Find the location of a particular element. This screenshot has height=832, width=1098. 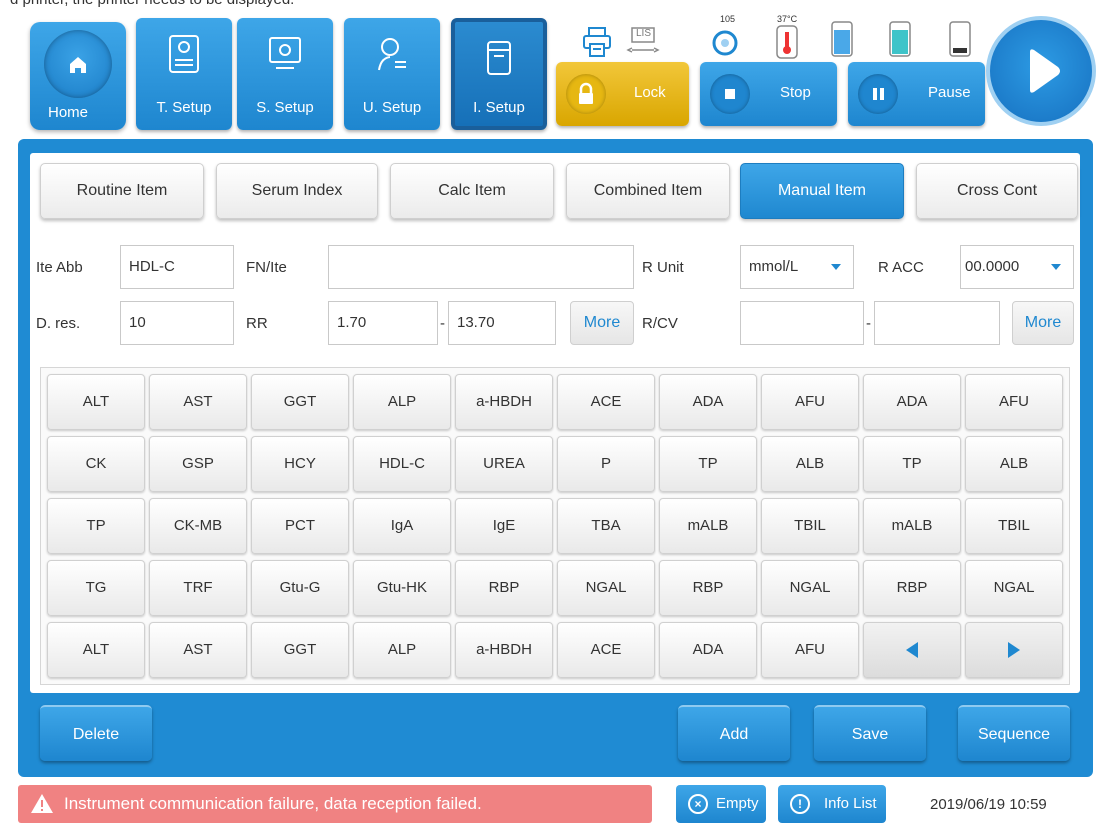

item-button: UREA is located at coordinates (504, 464).